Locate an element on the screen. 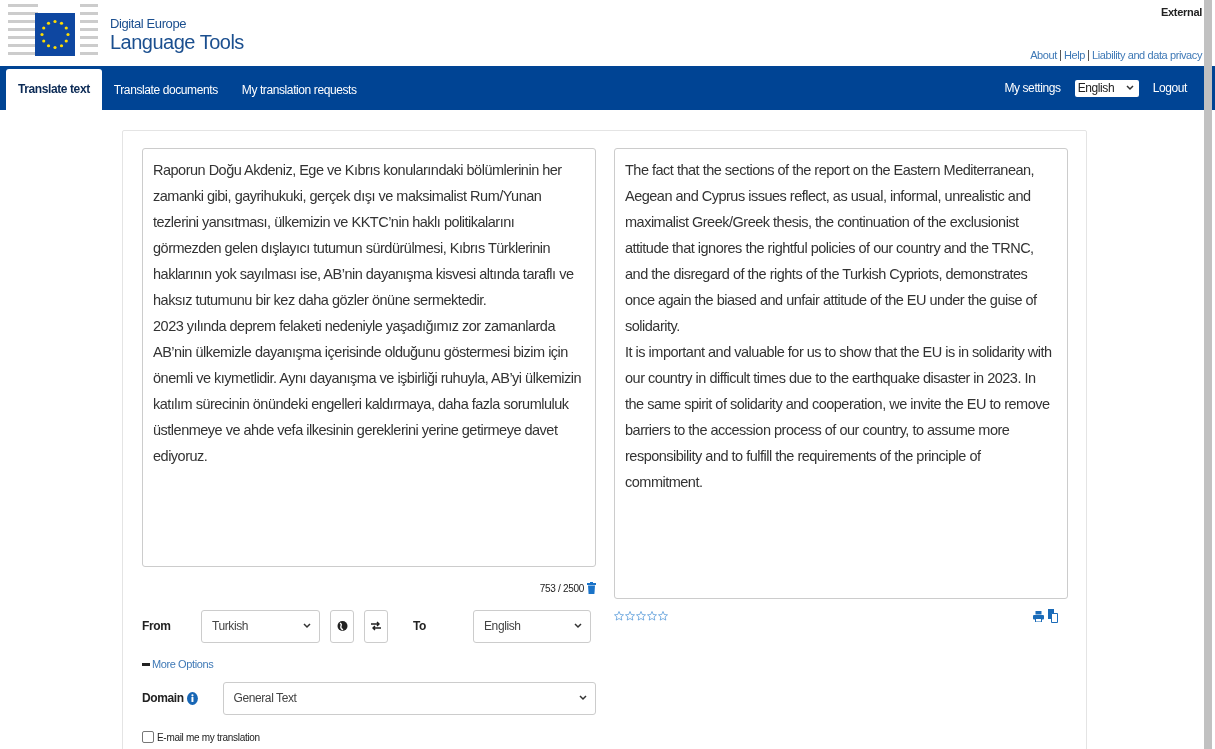 The width and height of the screenshot is (1215, 749). nav-tab: Translate text is located at coordinates (54, 89).